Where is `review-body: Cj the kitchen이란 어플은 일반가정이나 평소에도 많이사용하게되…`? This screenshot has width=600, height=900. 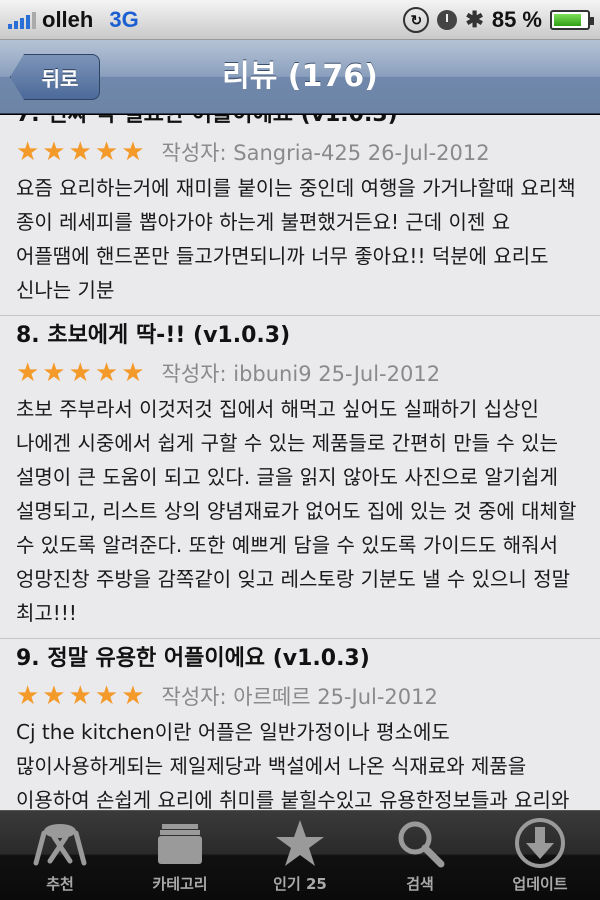 review-body: Cj the kitchen이란 어플은 일반가정이나 평소에도 많이사용하게되… is located at coordinates (293, 765).